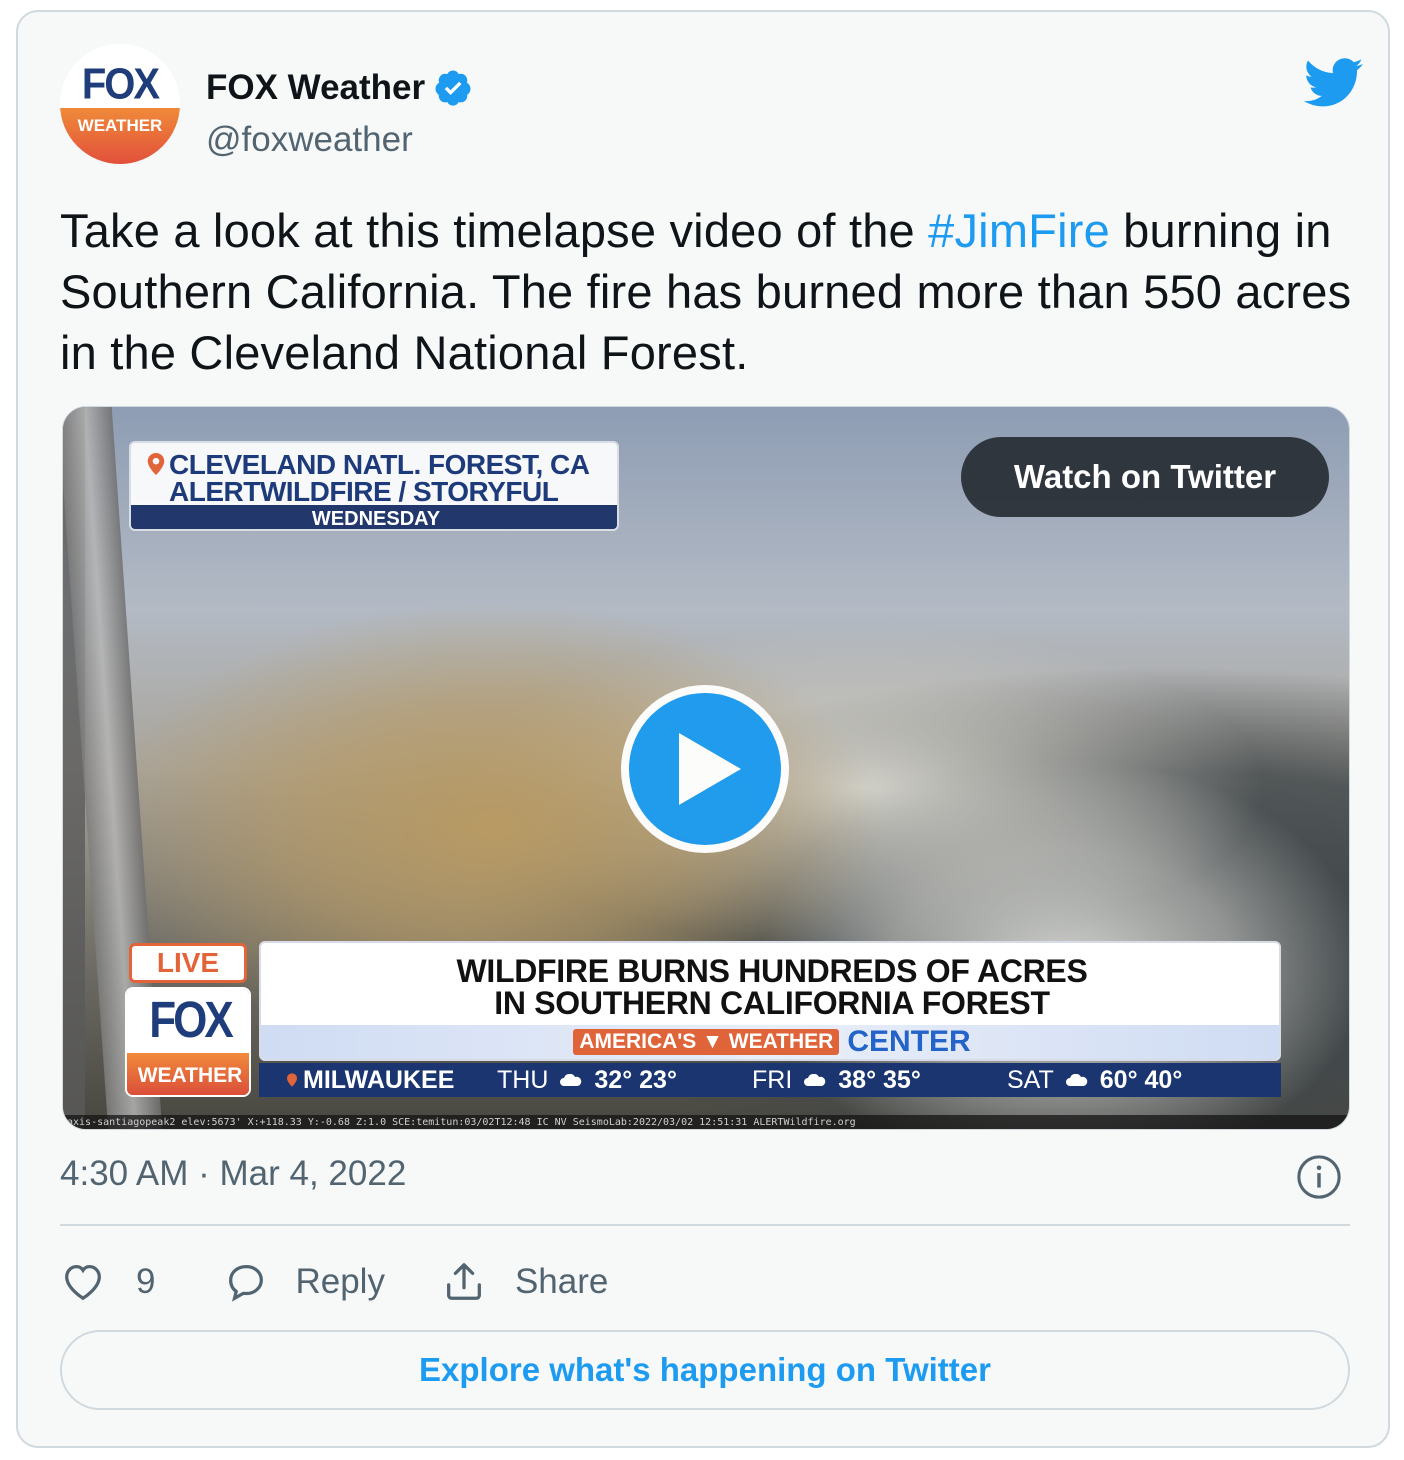  What do you see at coordinates (246, 1283) in the screenshot?
I see `reply-bubble-icon` at bounding box center [246, 1283].